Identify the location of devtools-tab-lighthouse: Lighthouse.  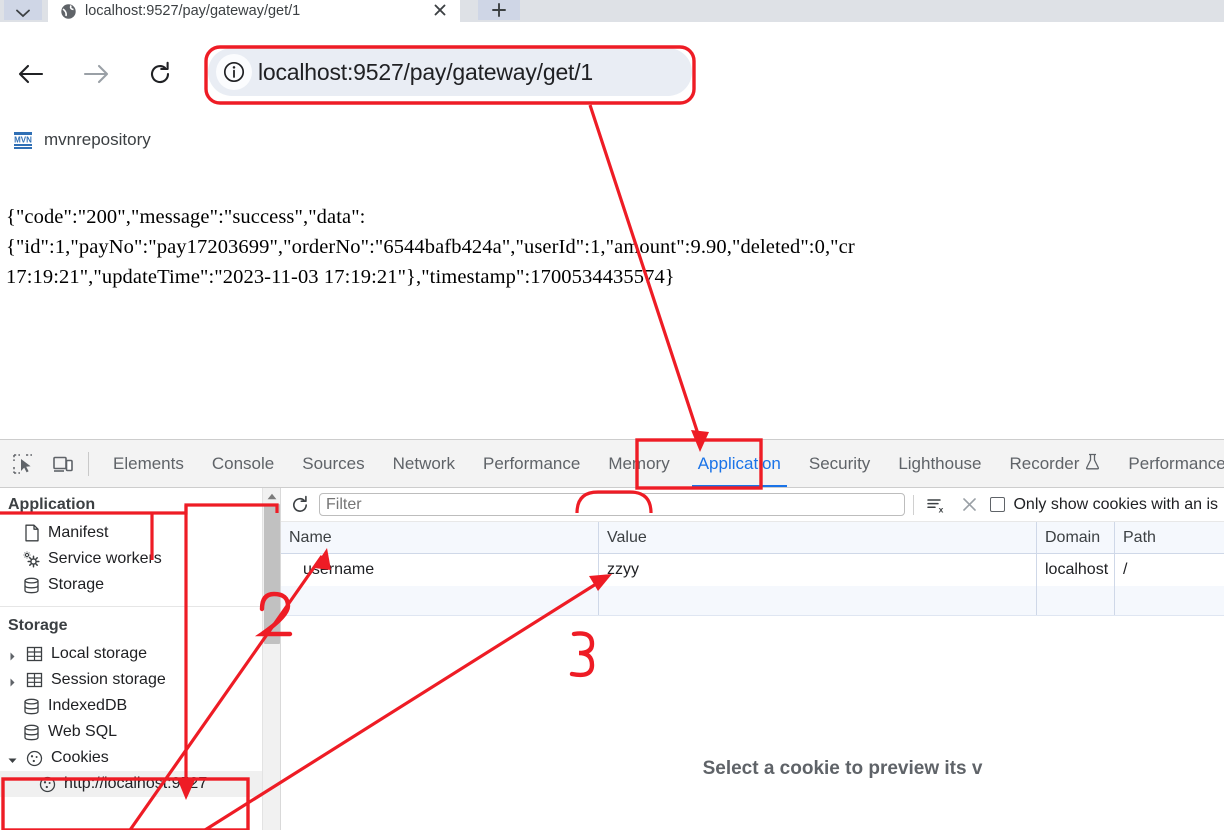
(939, 463).